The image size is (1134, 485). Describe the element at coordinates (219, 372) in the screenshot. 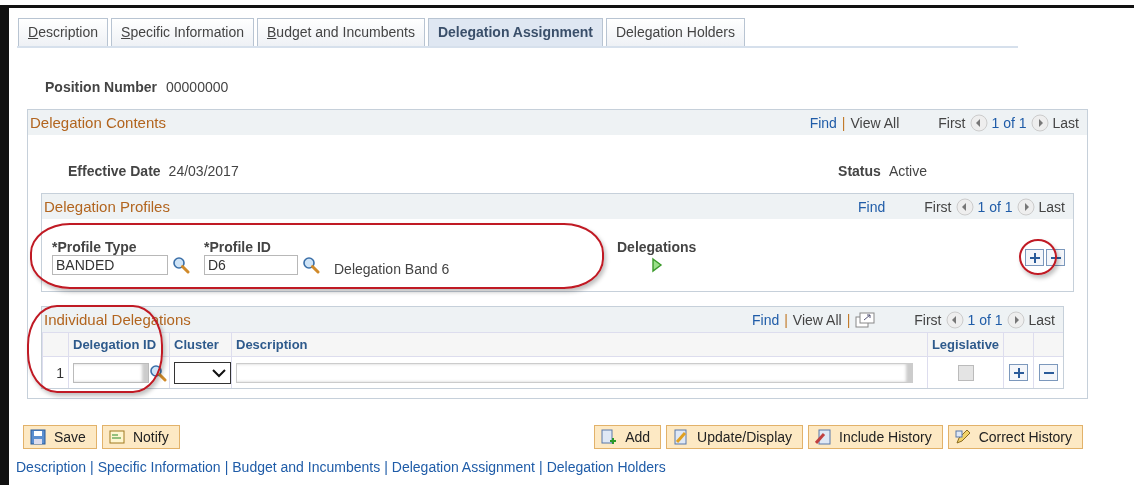

I see `chevron-down-icon` at that location.